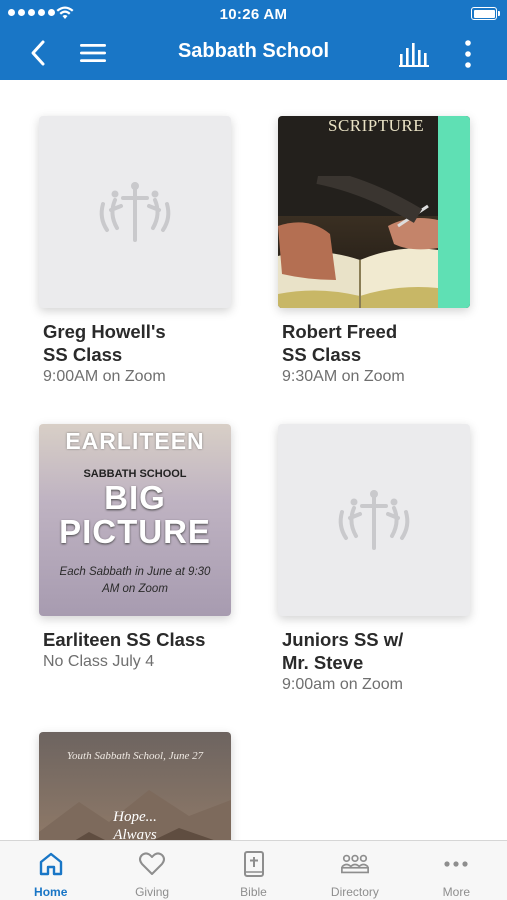 The height and width of the screenshot is (900, 507). What do you see at coordinates (135, 756) in the screenshot?
I see `image-heading: Youth Sabbath School, June 27` at bounding box center [135, 756].